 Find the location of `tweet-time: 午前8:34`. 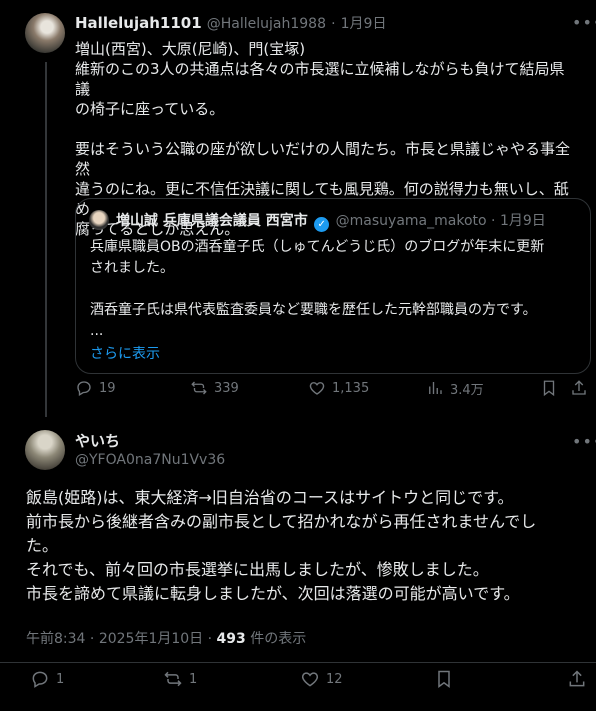

tweet-time: 午前8:34 is located at coordinates (55, 639).